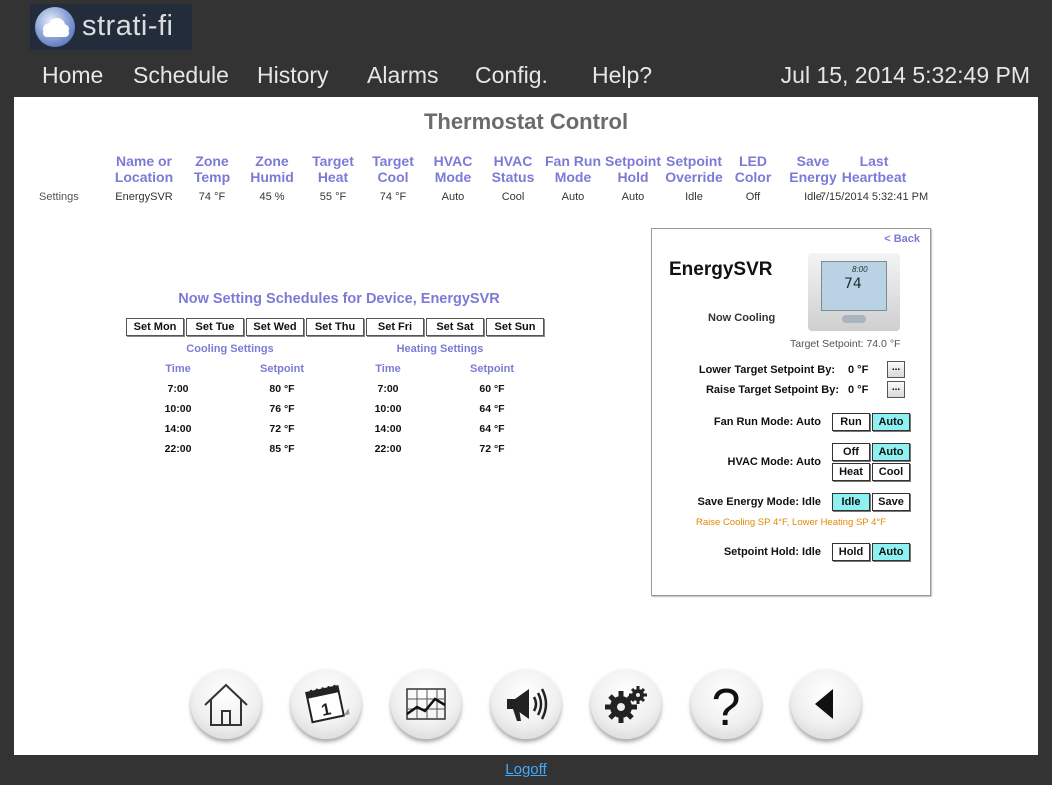  What do you see at coordinates (440, 349) in the screenshot?
I see `heating-settings-label: Heating Settings` at bounding box center [440, 349].